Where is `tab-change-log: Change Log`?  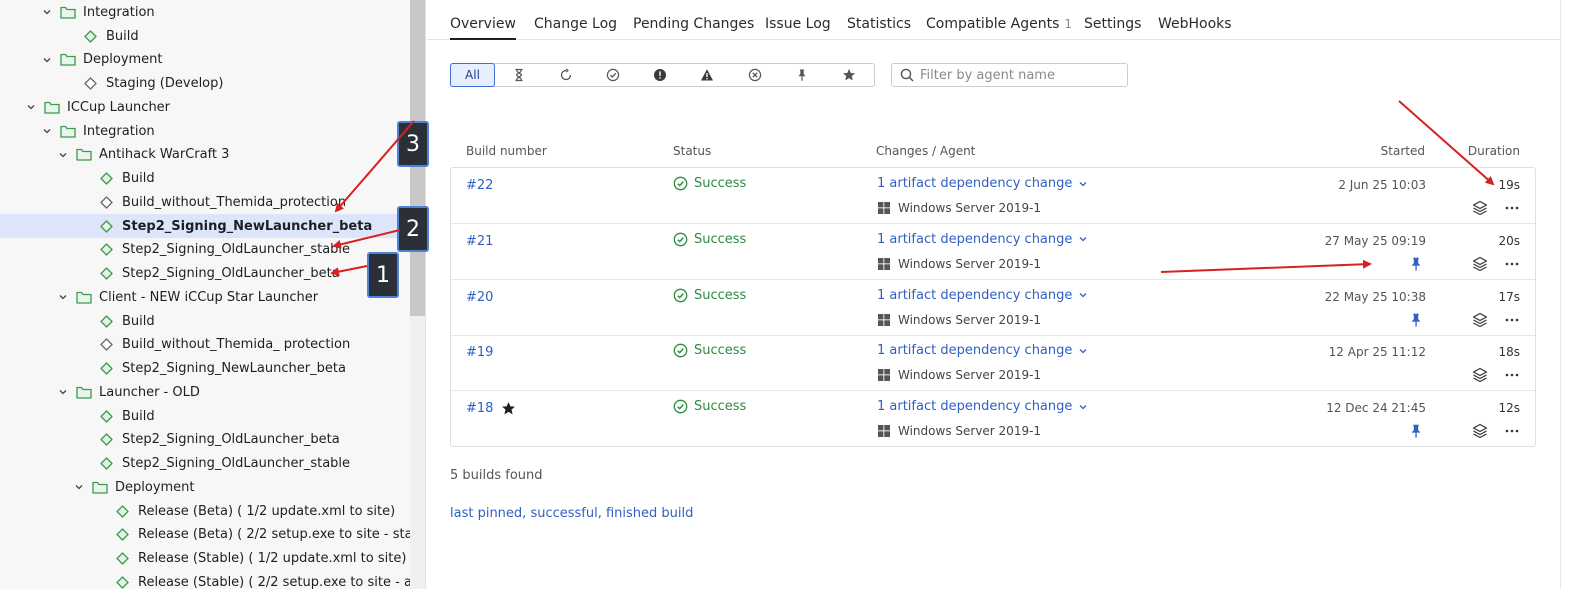
tab-change-log: Change Log is located at coordinates (575, 28).